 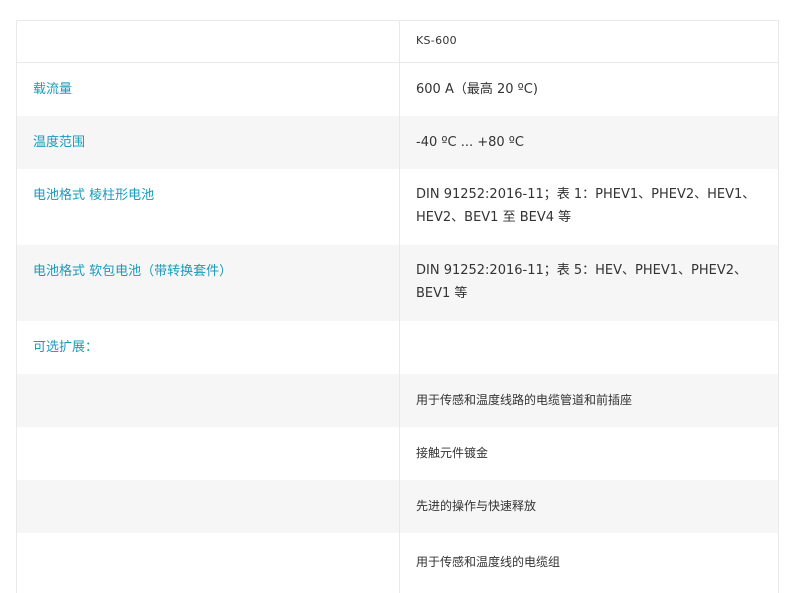 What do you see at coordinates (133, 271) in the screenshot?
I see `spec-label-pouch-cell: 电池格式 软包电池（带转换套件）` at bounding box center [133, 271].